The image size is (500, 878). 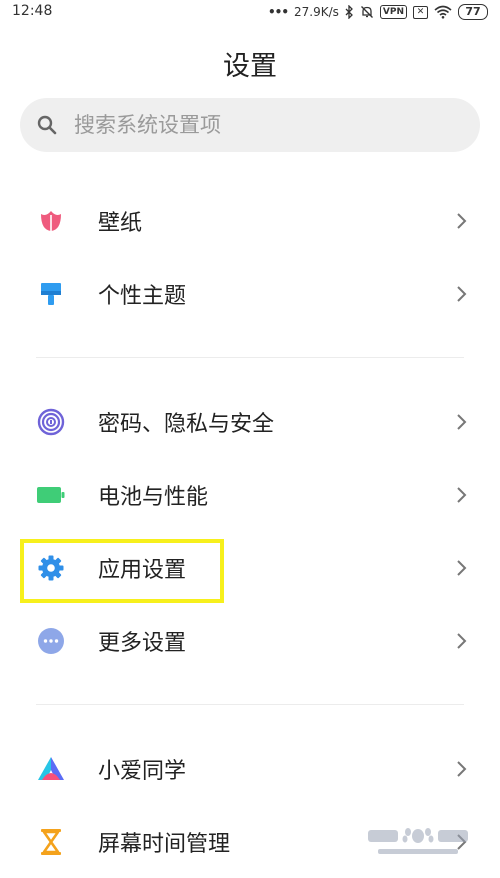 What do you see at coordinates (51, 769) in the screenshot?
I see `xiaoai-assistant-icon` at bounding box center [51, 769].